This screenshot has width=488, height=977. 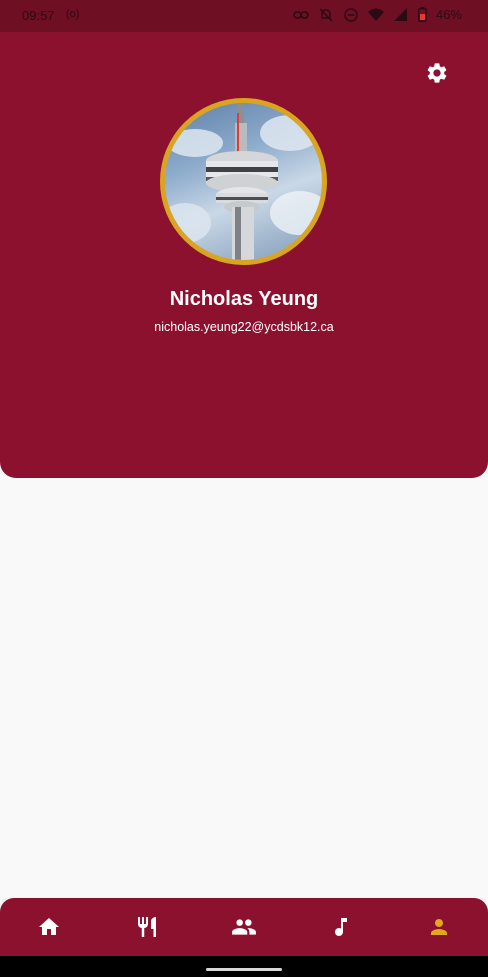 I want to click on wifi-icon, so click(x=375, y=14).